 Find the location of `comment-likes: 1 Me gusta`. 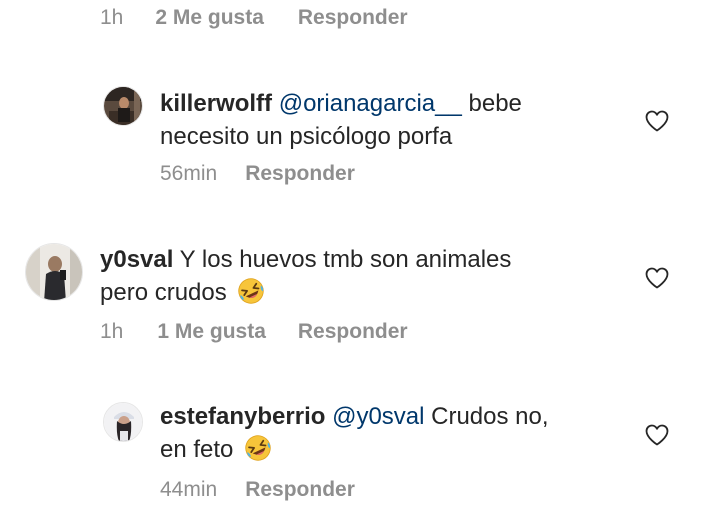

comment-likes: 1 Me gusta is located at coordinates (211, 332).